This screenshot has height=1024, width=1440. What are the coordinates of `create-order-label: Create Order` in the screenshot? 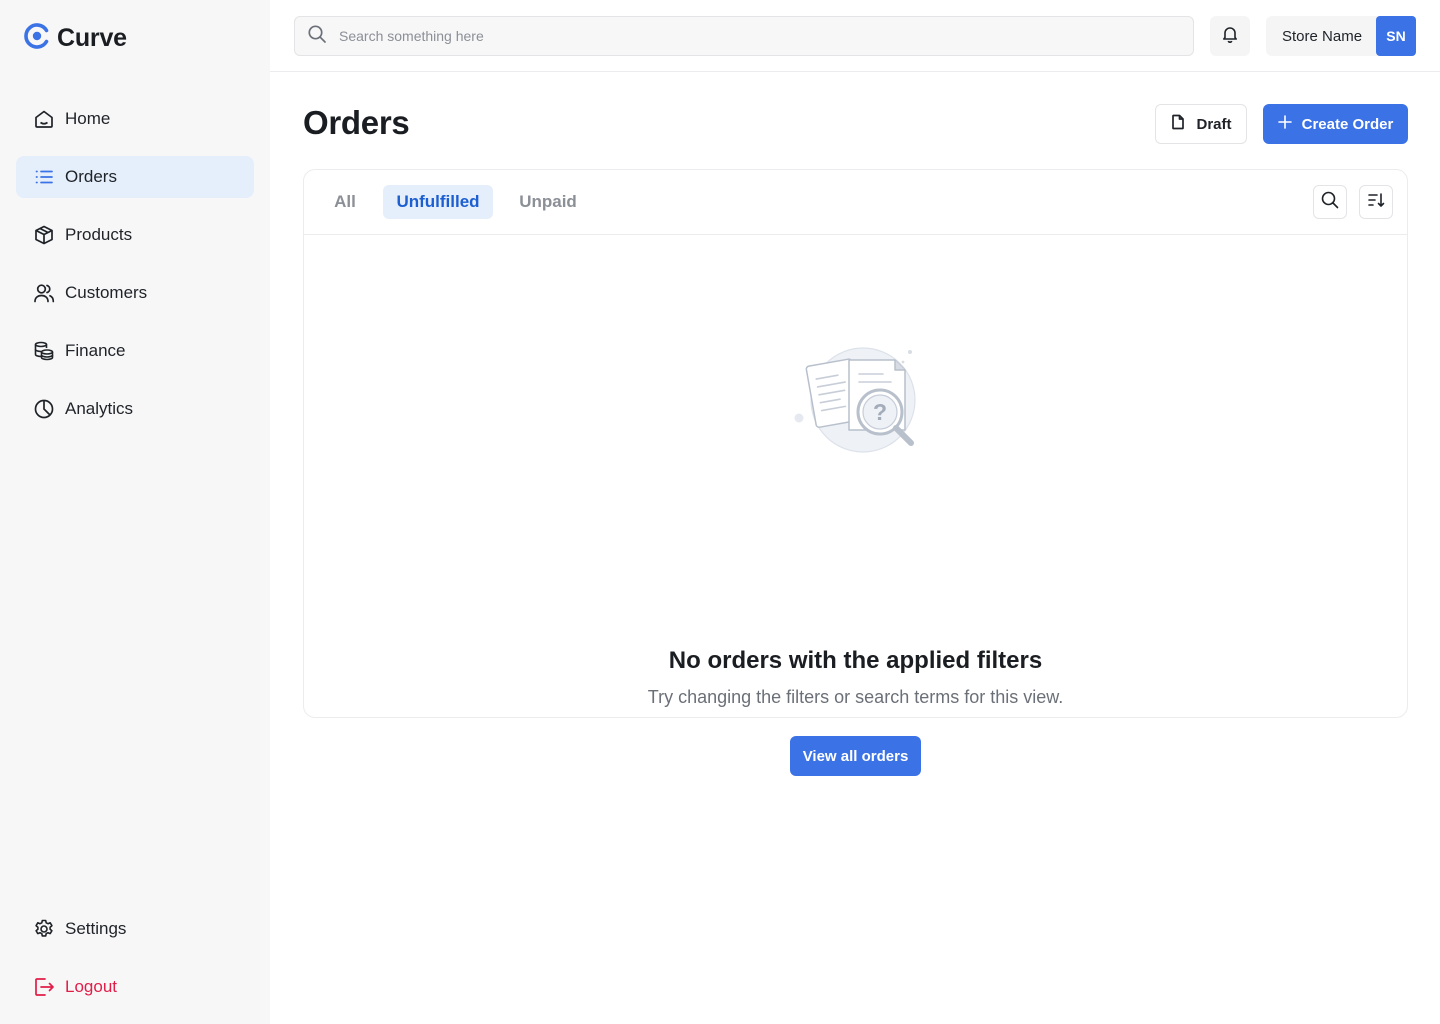 It's located at (1347, 124).